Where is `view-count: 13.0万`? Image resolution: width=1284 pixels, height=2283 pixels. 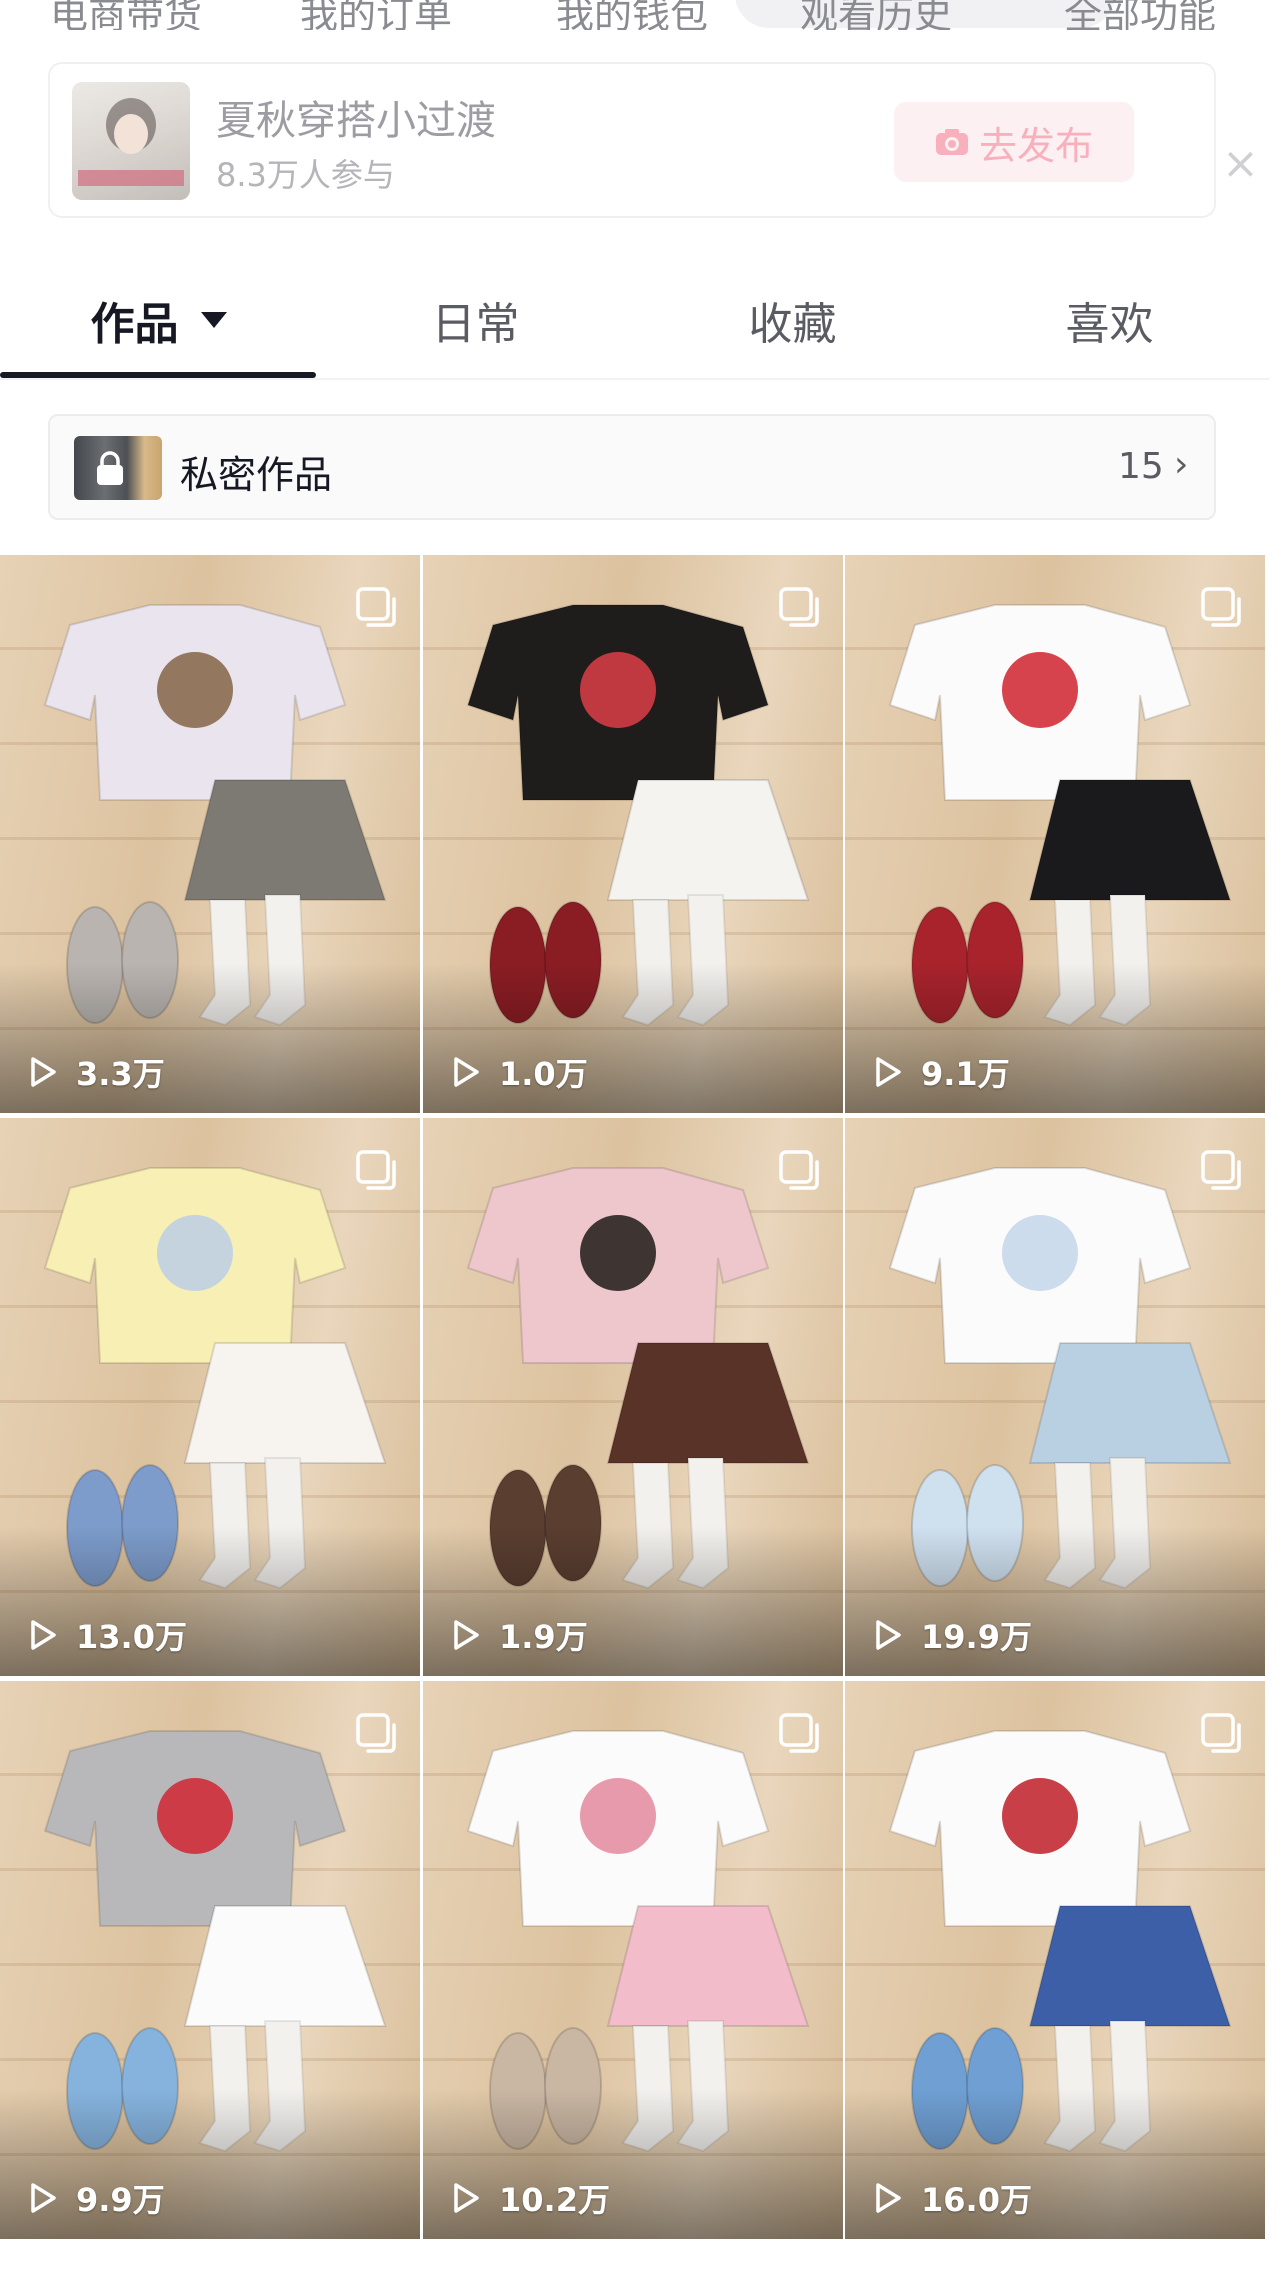
view-count: 13.0万 is located at coordinates (105, 1635).